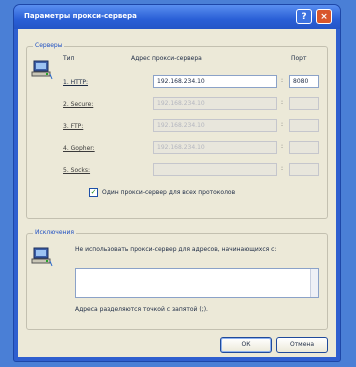 The width and height of the screenshot is (356, 367). I want to click on cancel-button: Отмена, so click(302, 345).